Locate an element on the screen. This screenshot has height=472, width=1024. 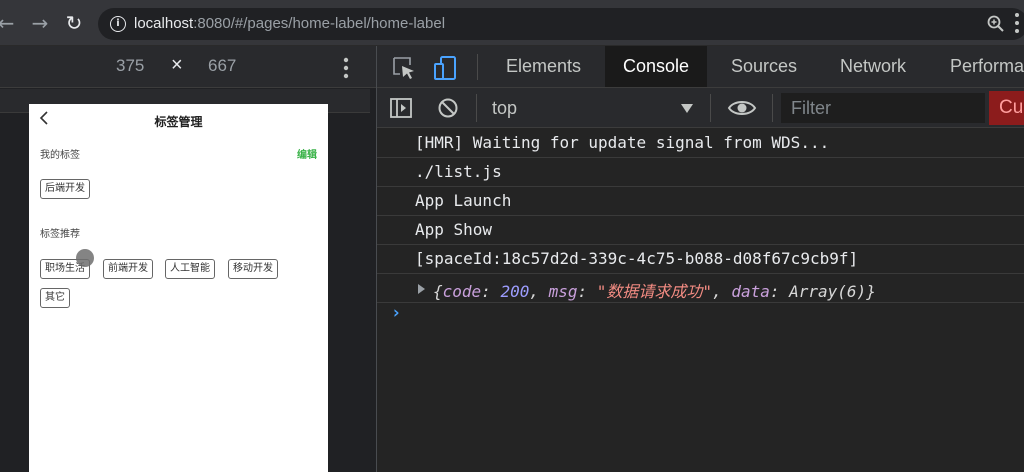
console-prompt-icon: › is located at coordinates (396, 313).